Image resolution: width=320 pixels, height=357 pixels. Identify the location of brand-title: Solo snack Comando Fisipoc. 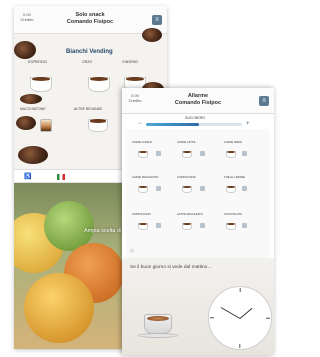
(90, 19).